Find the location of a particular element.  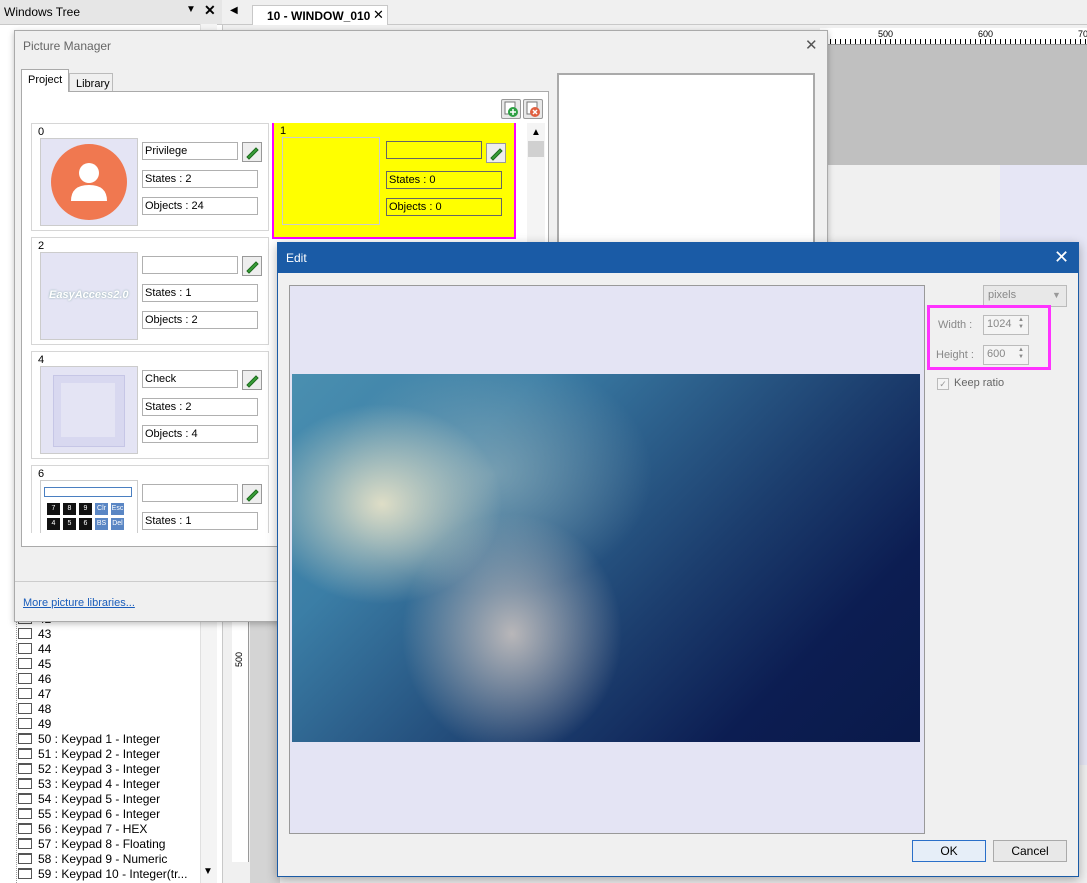

tree-item: 58 : Keypad 9 - Numeric is located at coordinates (92, 859).